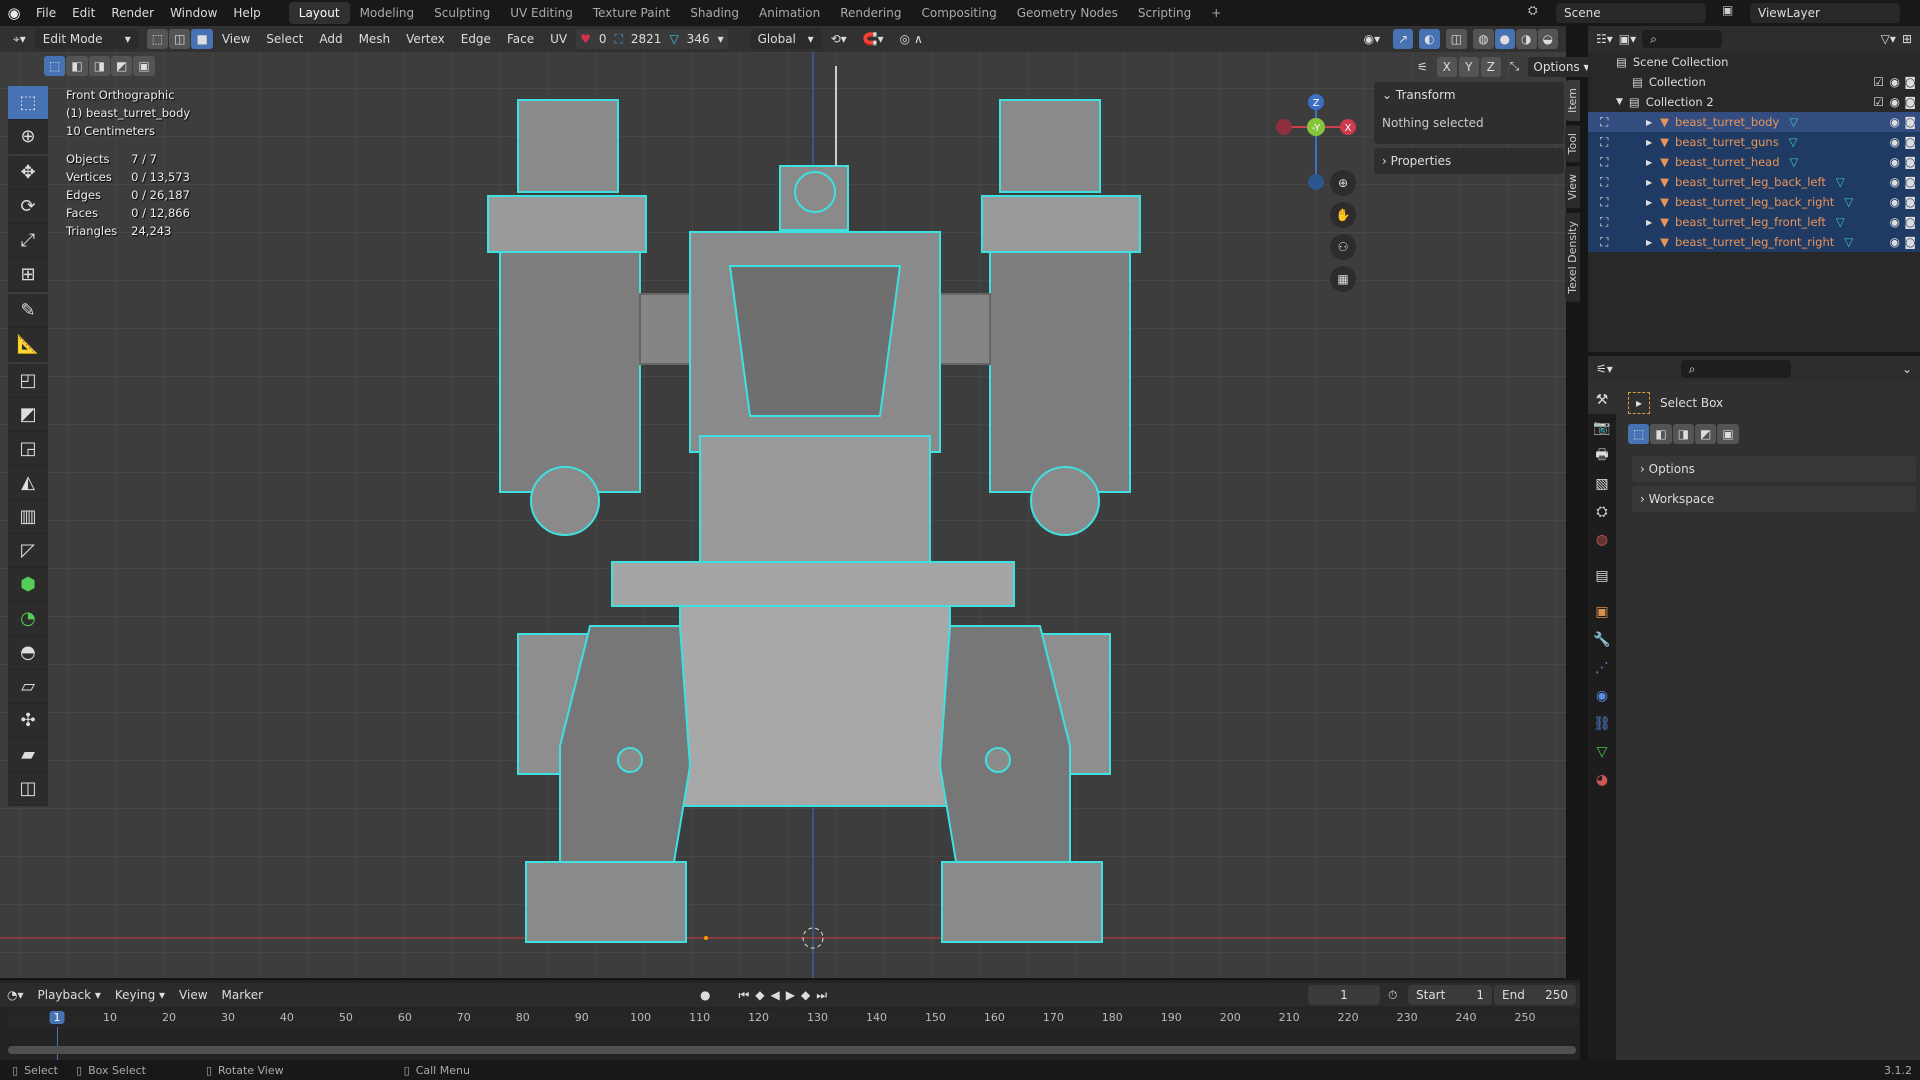  I want to click on overlay-toggle: ◐, so click(1429, 39).